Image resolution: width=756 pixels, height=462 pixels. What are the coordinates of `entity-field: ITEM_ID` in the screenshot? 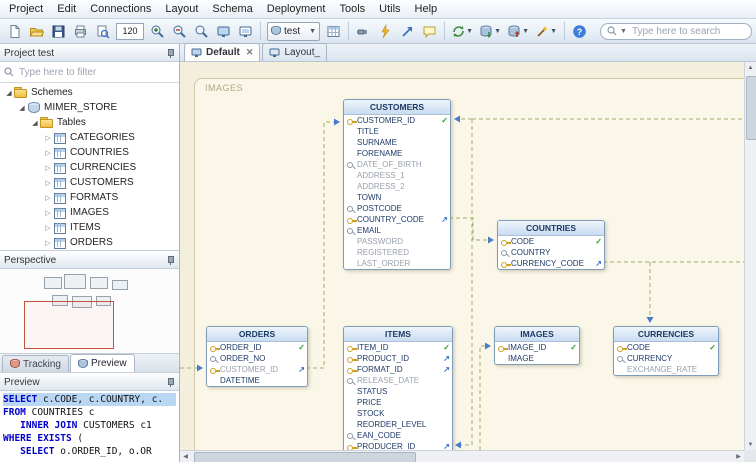 It's located at (398, 347).